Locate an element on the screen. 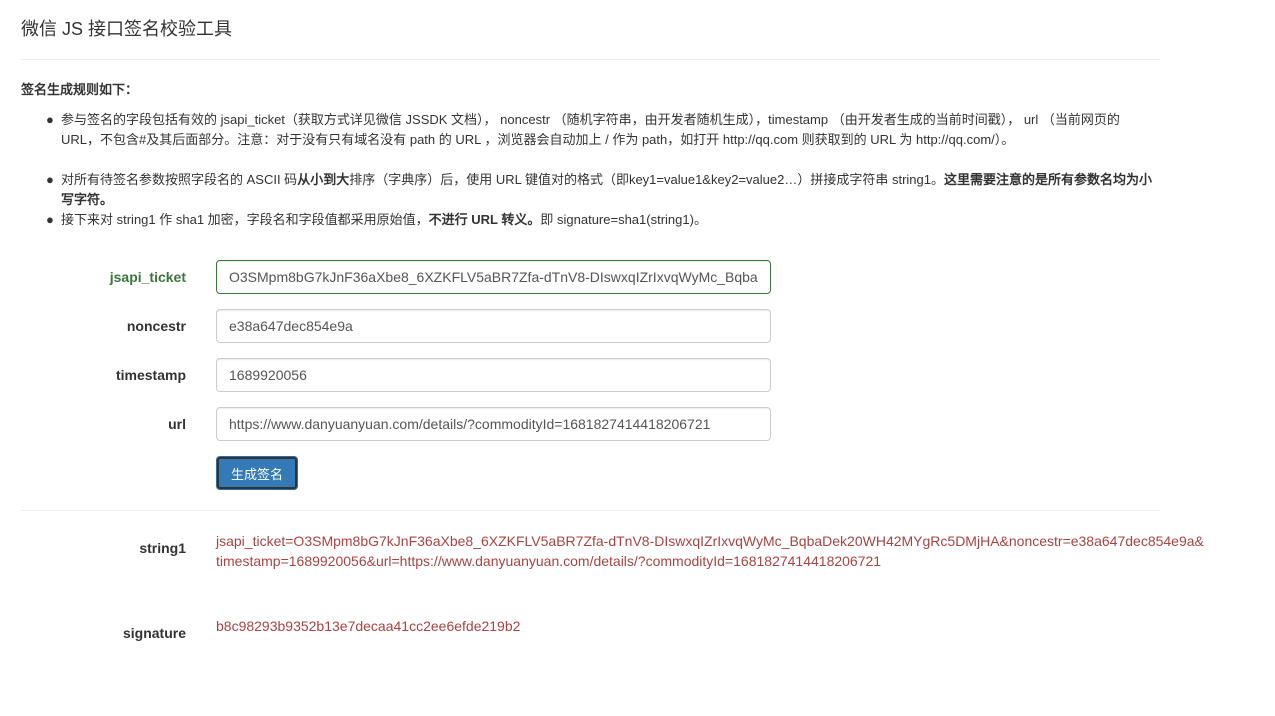  string1-label: string1 is located at coordinates (162, 548).